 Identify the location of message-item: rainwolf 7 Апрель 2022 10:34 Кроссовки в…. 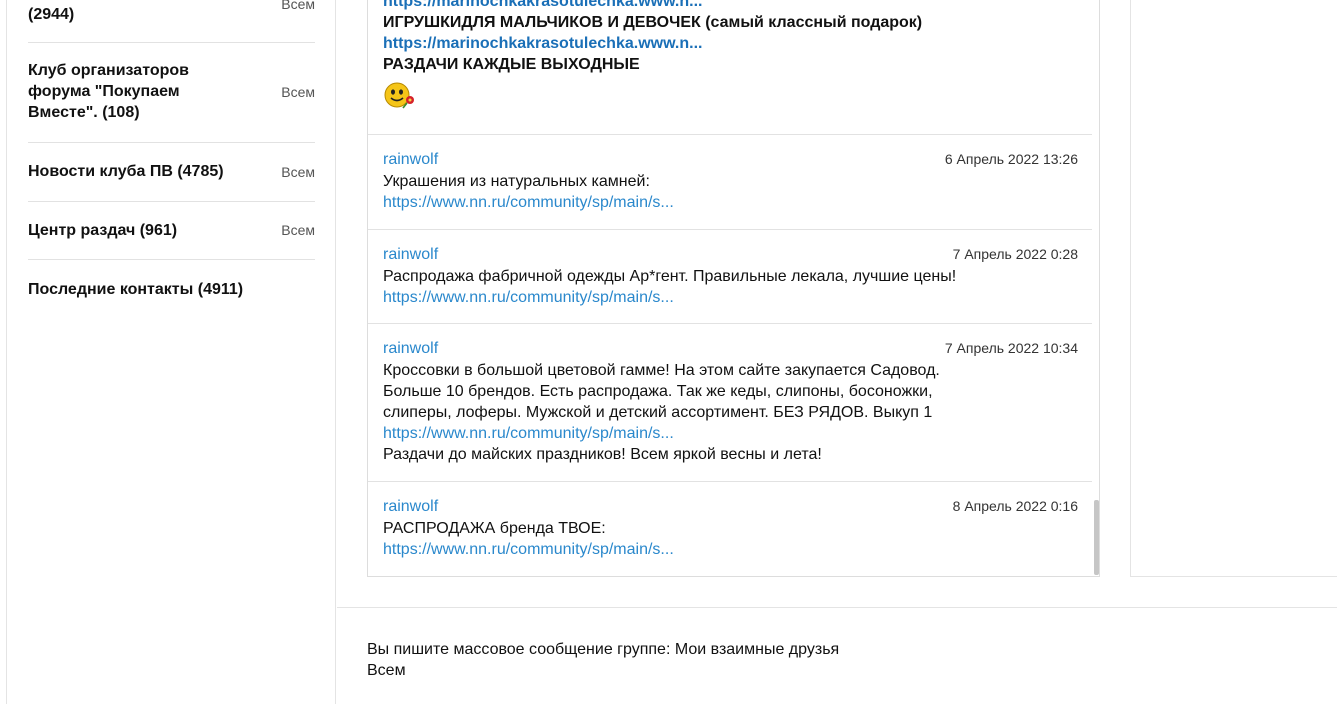
(730, 403).